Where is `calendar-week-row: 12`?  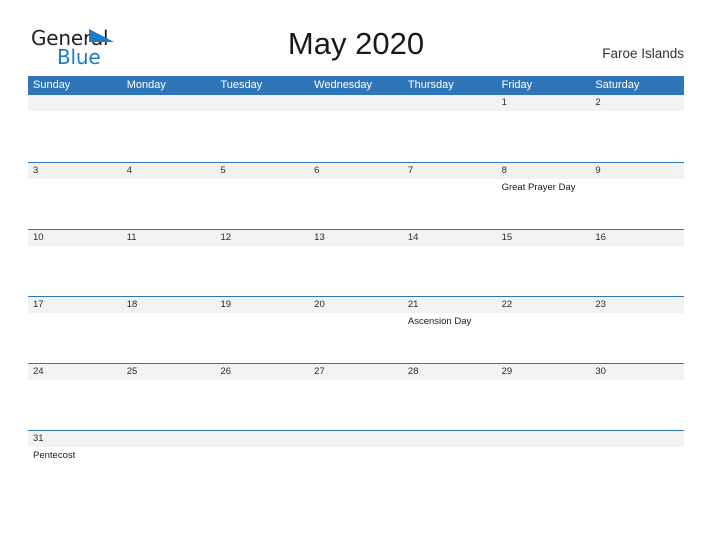 calendar-week-row: 12 is located at coordinates (356, 128).